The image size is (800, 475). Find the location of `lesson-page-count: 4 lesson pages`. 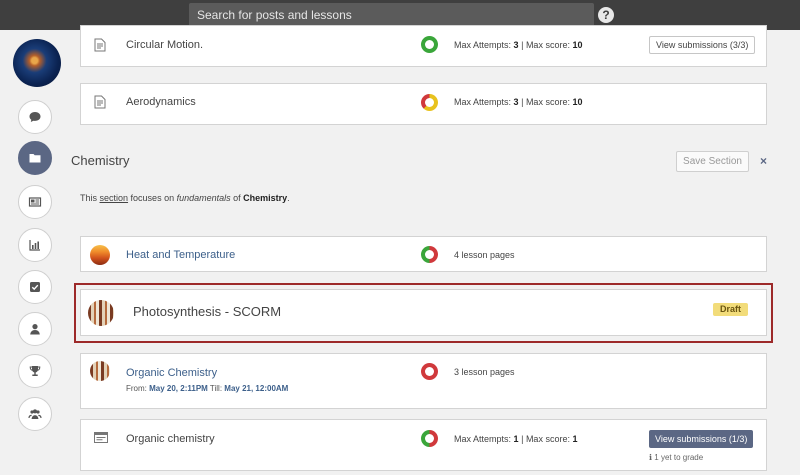

lesson-page-count: 4 lesson pages is located at coordinates (484, 255).